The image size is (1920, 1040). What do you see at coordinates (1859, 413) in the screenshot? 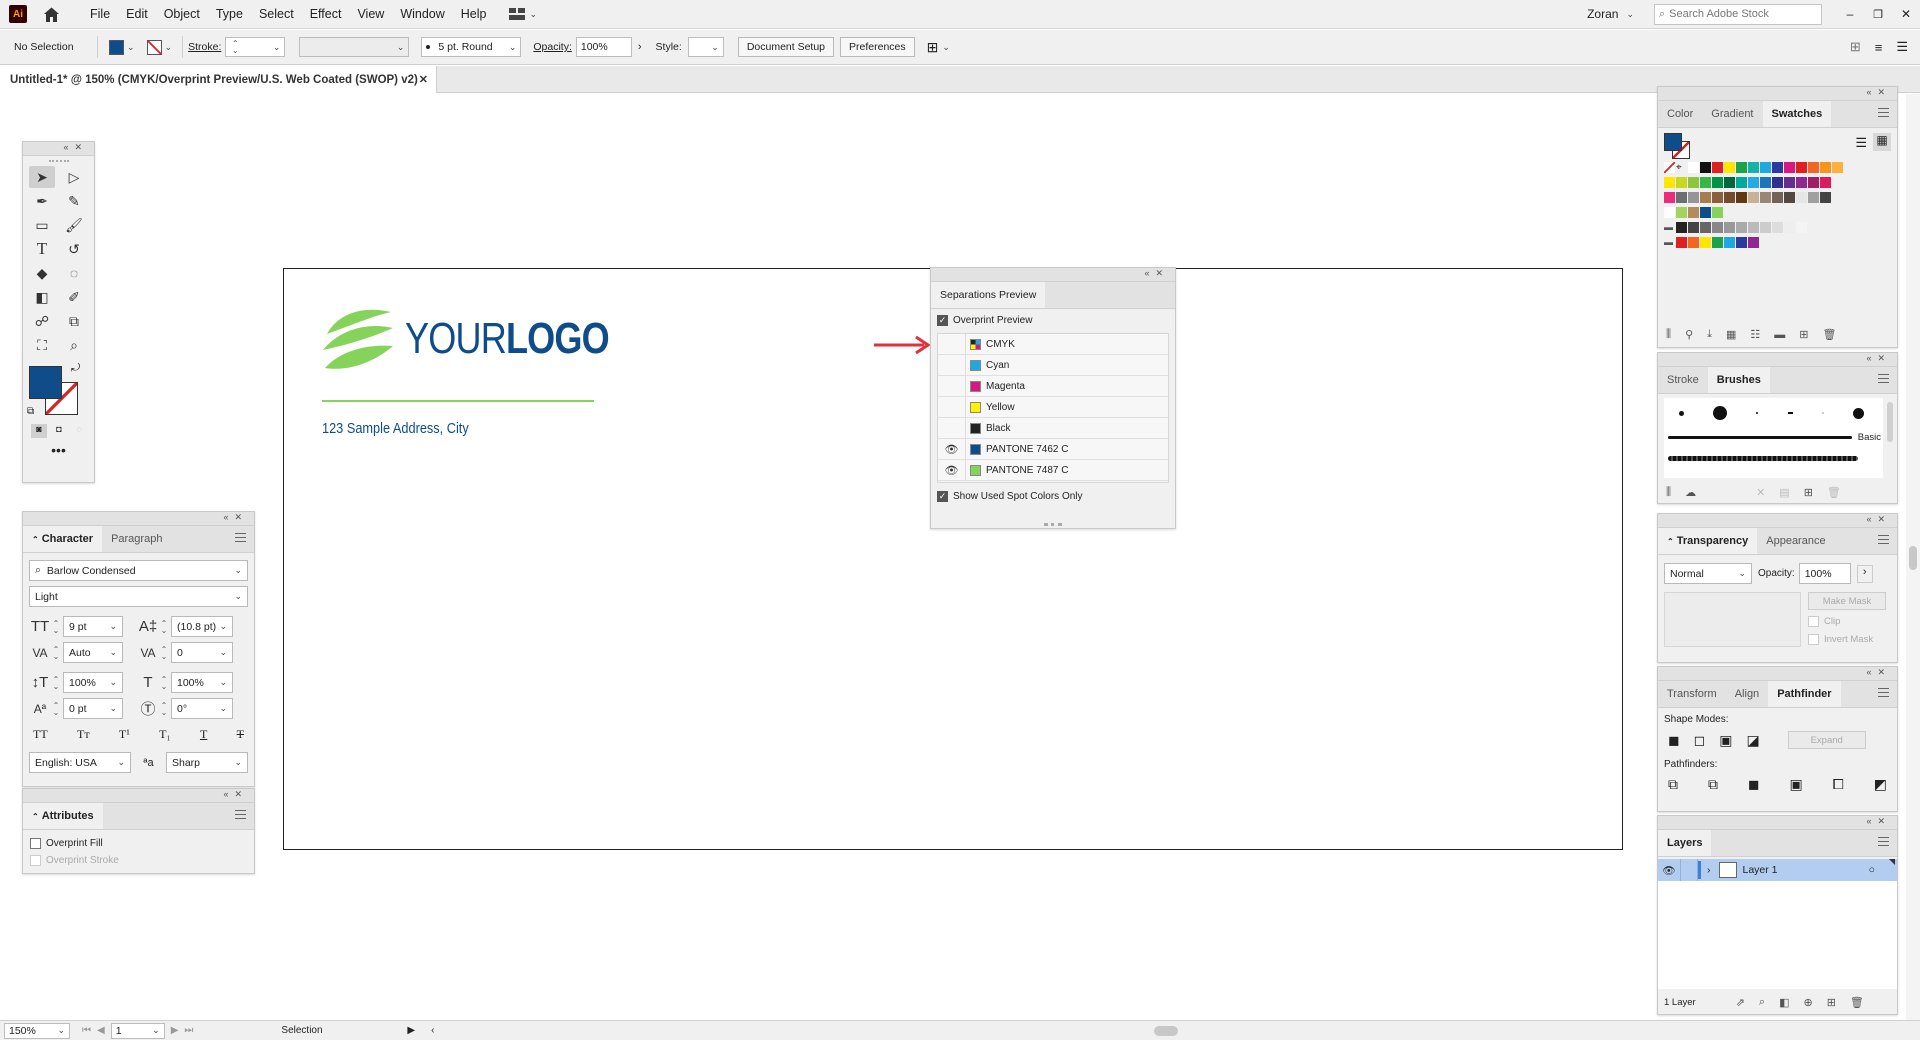
I see `brush-dot-medium` at bounding box center [1859, 413].